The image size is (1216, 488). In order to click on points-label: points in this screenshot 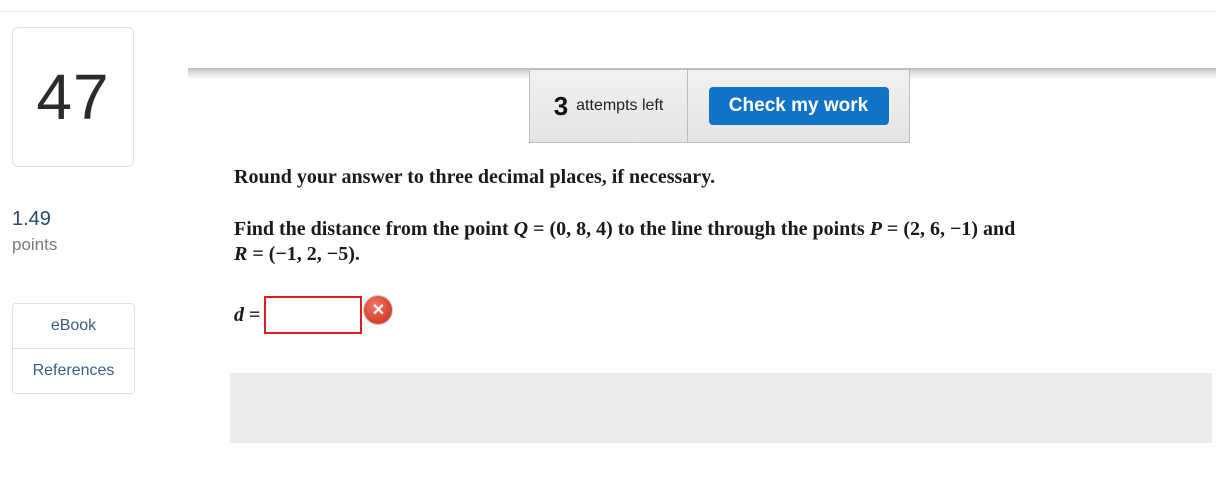, I will do `click(35, 244)`.